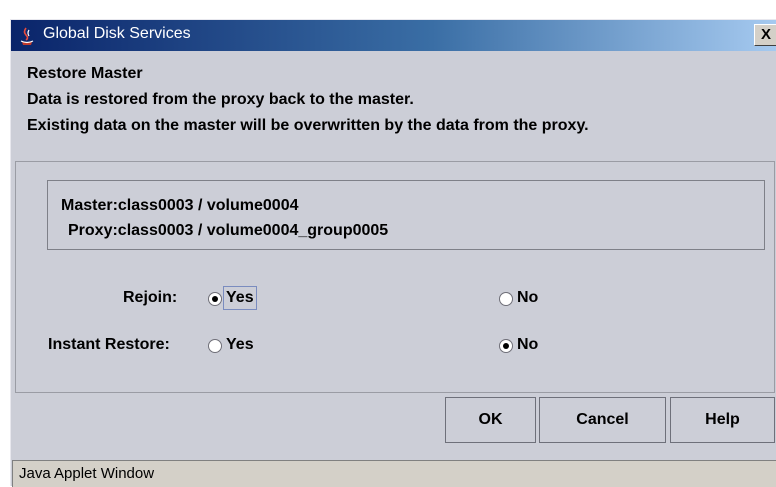 The width and height of the screenshot is (776, 487). What do you see at coordinates (180, 205) in the screenshot?
I see `master-volume-text: Master:class0003 / volume0004` at bounding box center [180, 205].